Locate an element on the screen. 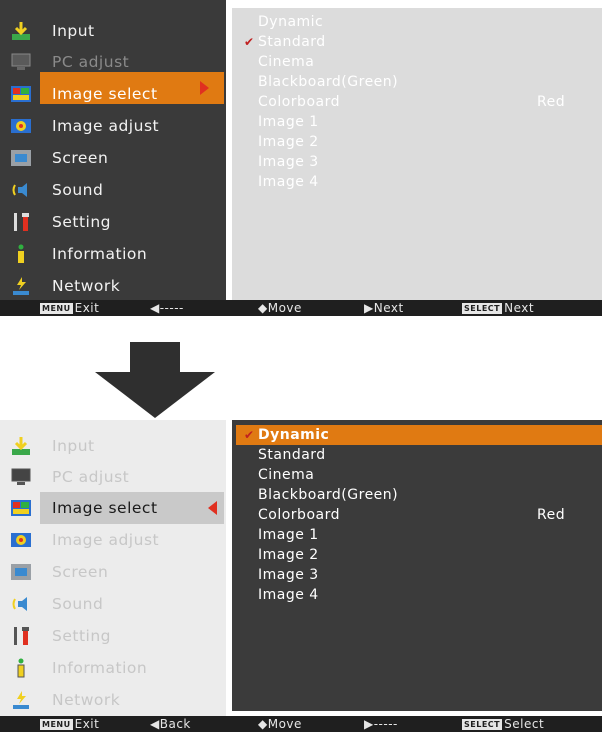 The image size is (602, 732). select-hint: SELECT Select is located at coordinates (503, 724).